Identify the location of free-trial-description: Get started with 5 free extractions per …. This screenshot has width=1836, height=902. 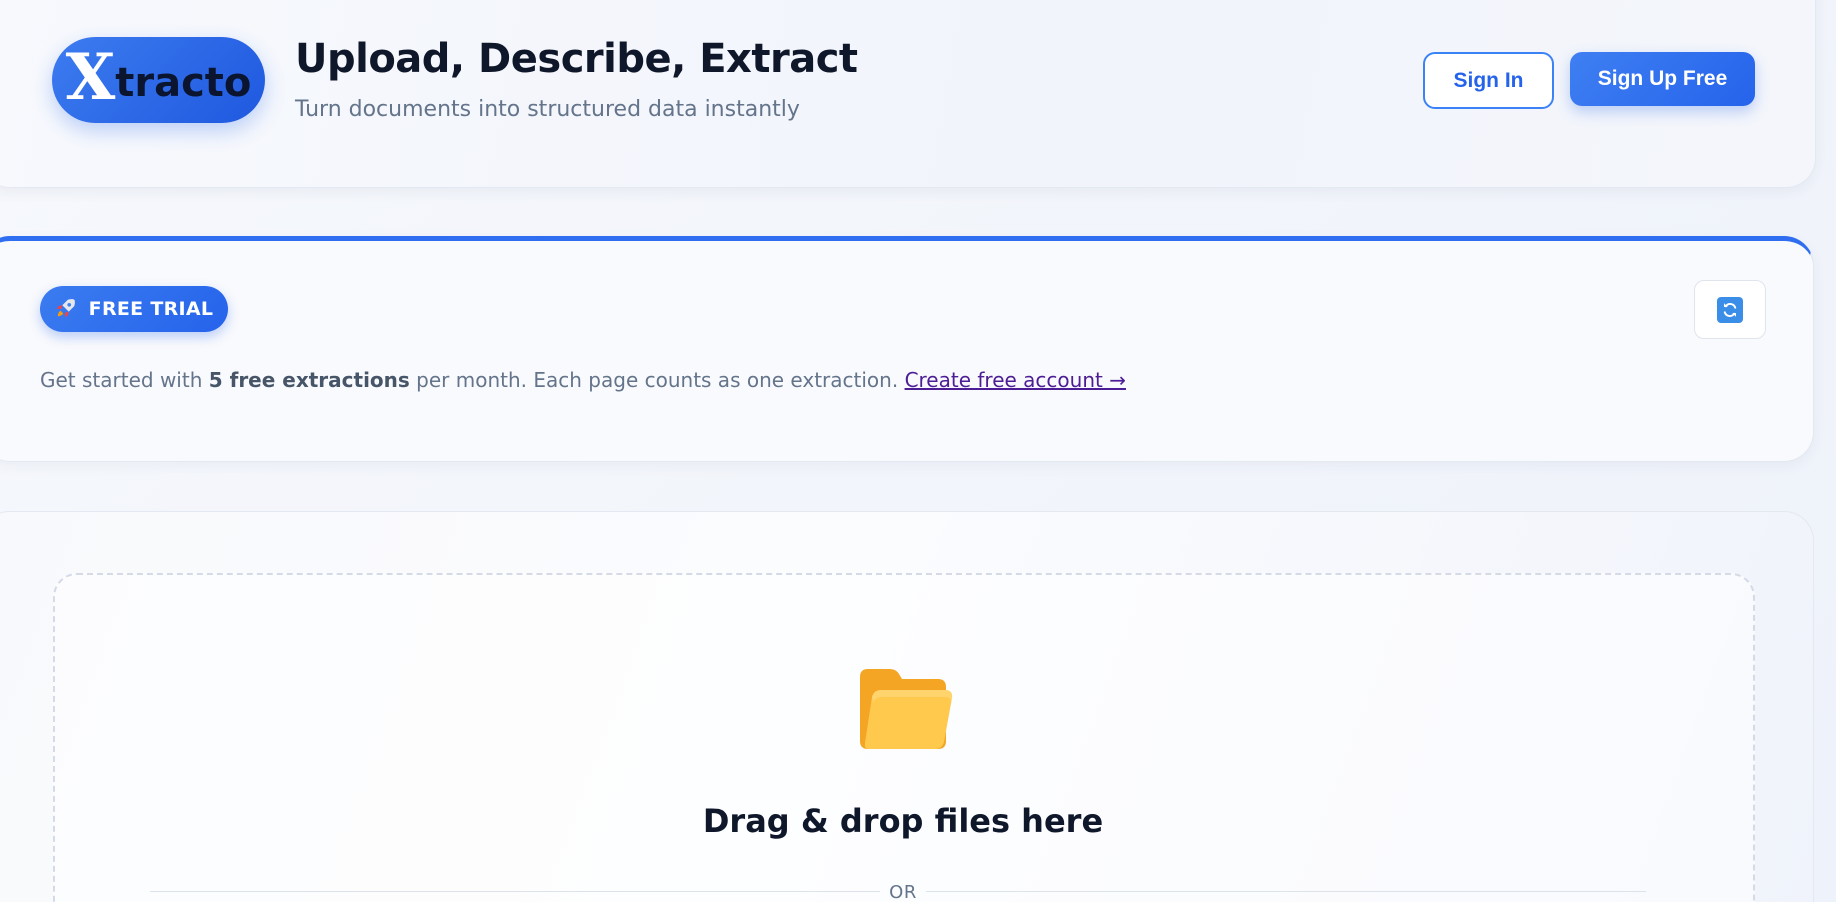
(583, 380).